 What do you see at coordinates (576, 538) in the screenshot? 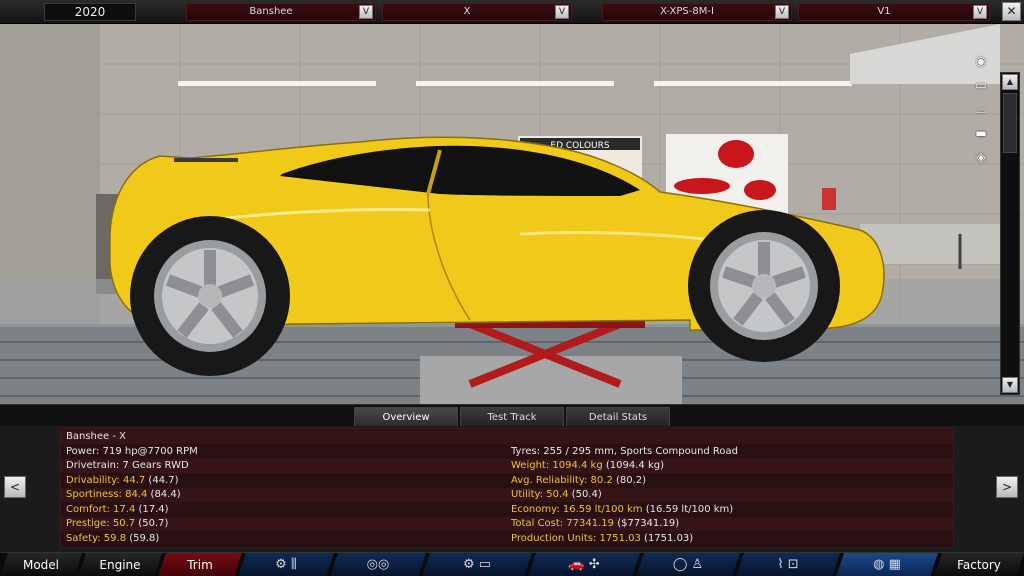
I see `stat-value: Production Units: 1751.03` at bounding box center [576, 538].